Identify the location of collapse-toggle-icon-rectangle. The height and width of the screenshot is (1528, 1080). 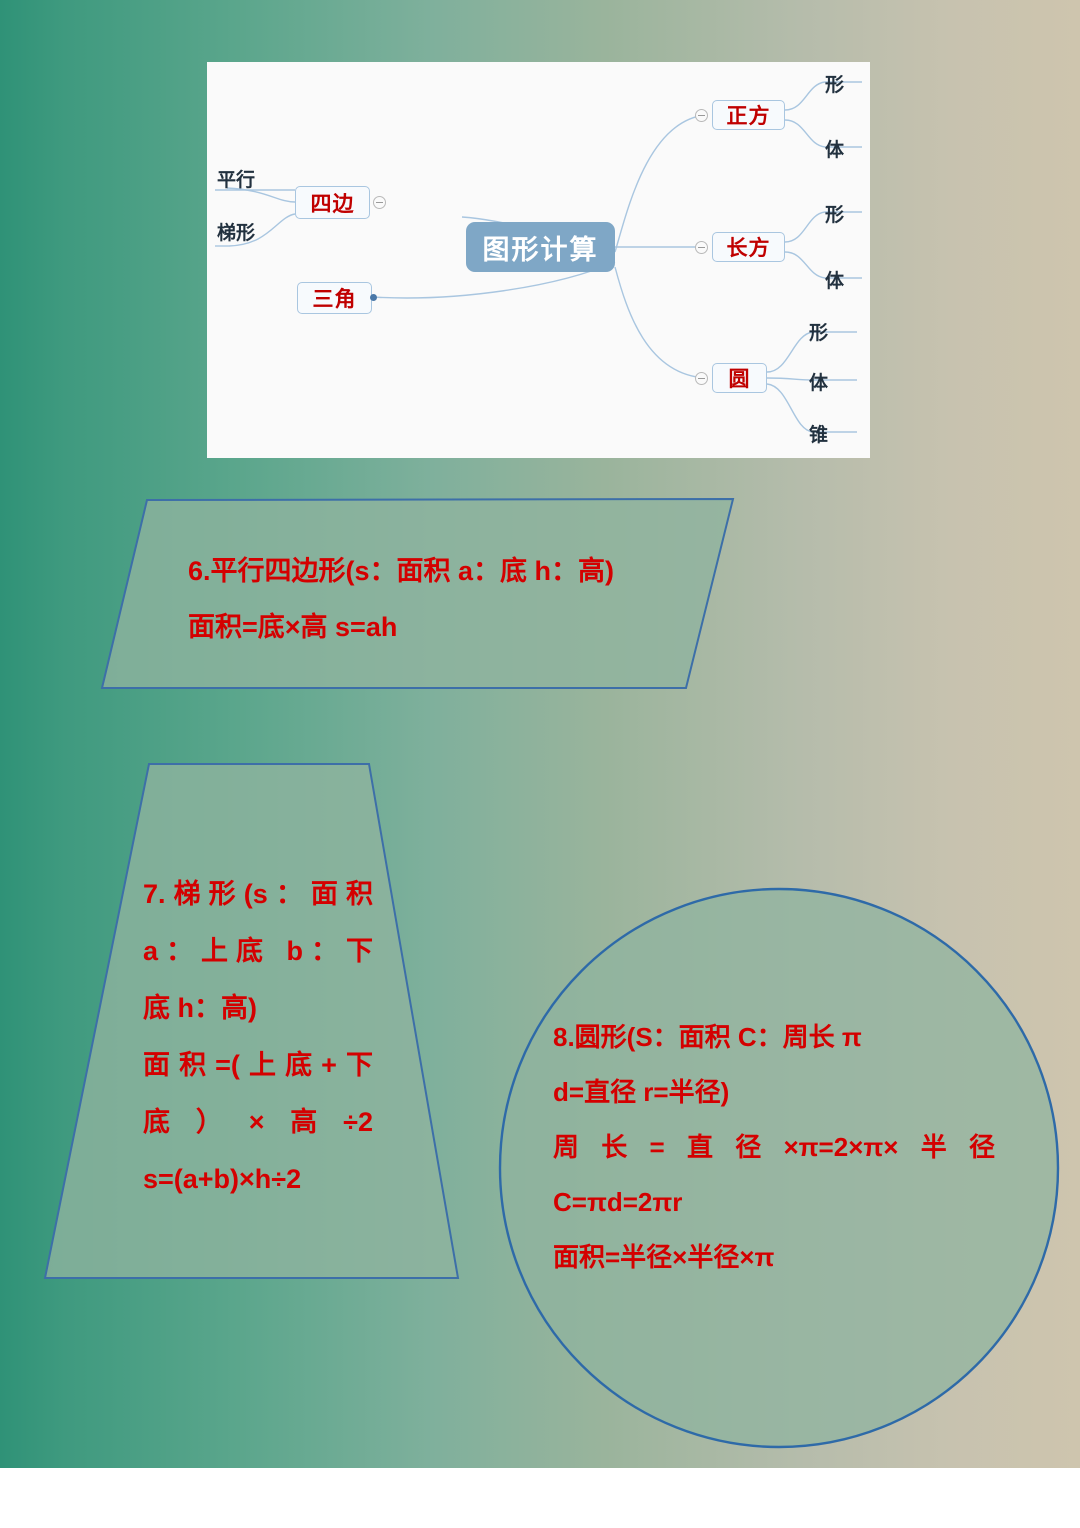
(701, 247).